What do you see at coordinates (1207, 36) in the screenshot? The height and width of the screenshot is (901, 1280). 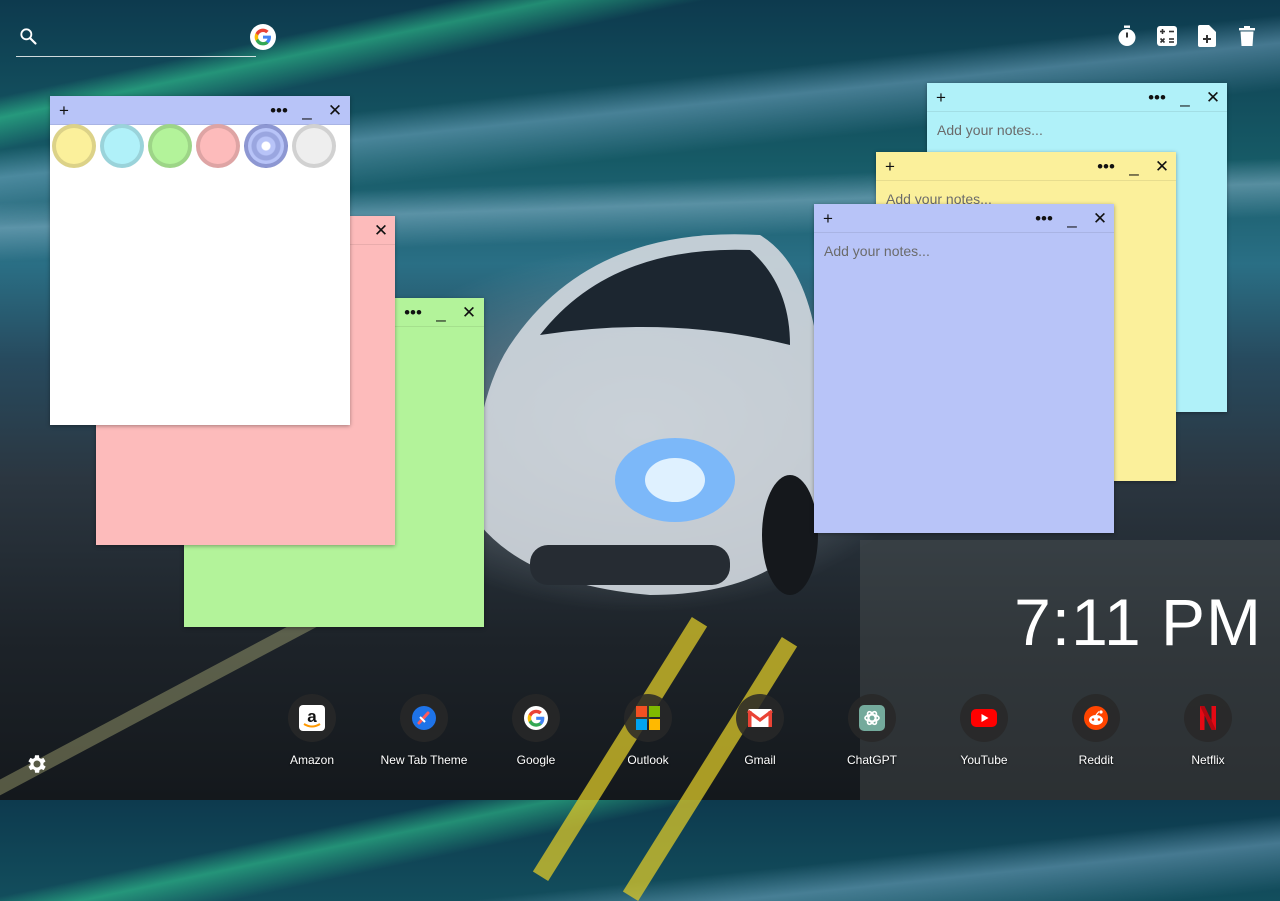 I see `new-note-icon` at bounding box center [1207, 36].